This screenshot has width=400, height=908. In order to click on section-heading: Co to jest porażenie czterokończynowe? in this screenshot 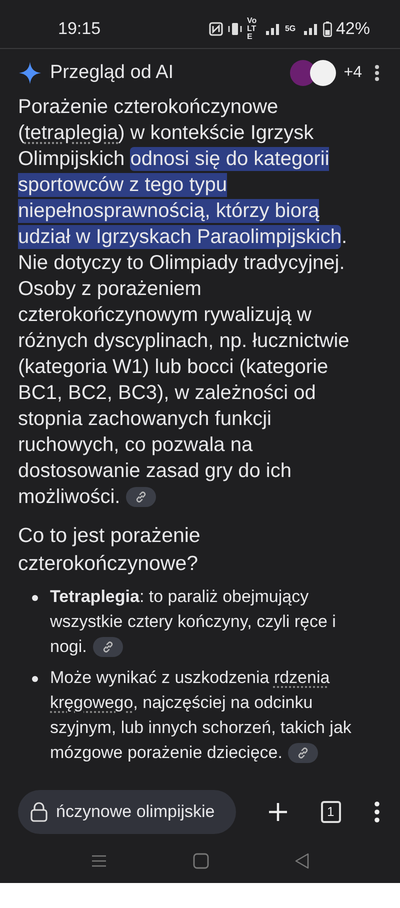, I will do `click(110, 549)`.